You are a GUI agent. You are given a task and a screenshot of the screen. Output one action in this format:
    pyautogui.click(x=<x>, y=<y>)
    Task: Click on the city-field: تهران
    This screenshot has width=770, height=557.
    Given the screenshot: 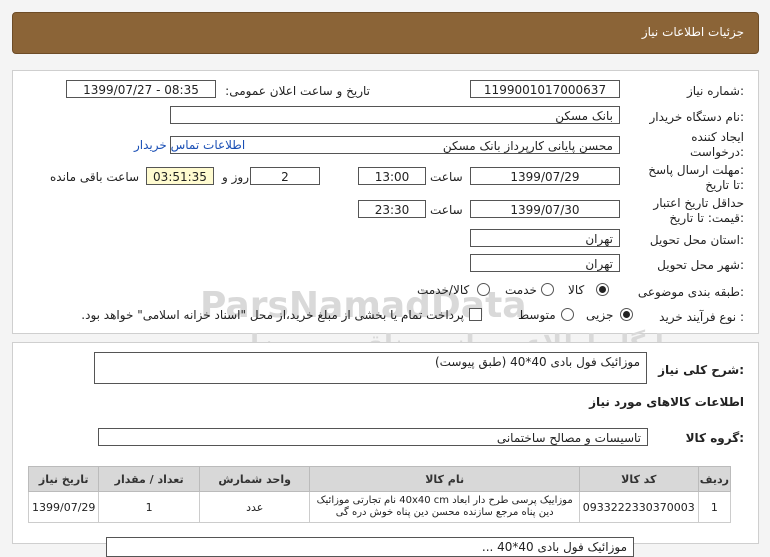 What is the action you would take?
    pyautogui.click(x=545, y=263)
    